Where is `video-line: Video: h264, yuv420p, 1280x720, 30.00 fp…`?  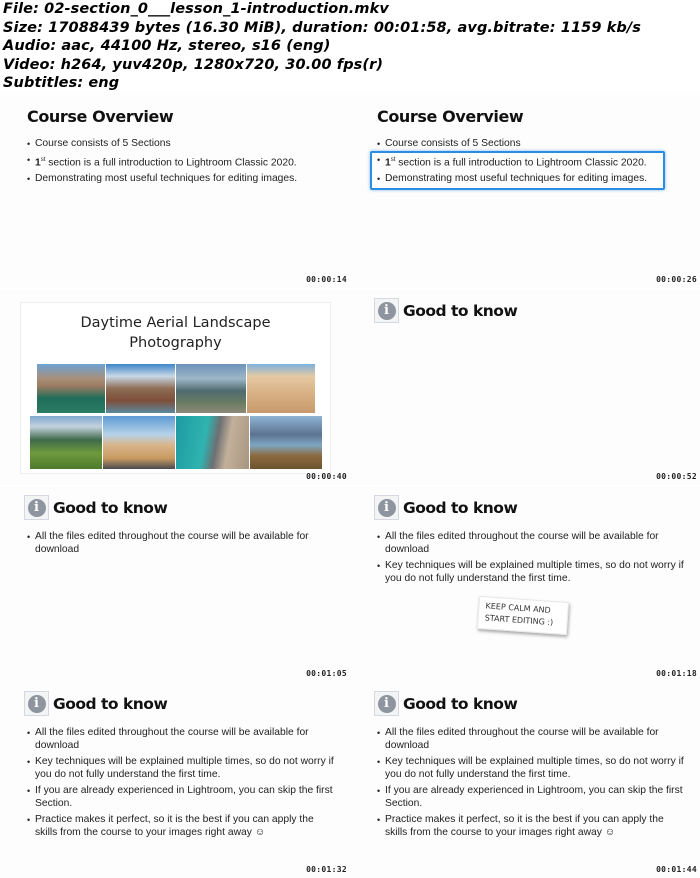
video-line: Video: h264, yuv420p, 1280x720, 30.00 fp… is located at coordinates (193, 64).